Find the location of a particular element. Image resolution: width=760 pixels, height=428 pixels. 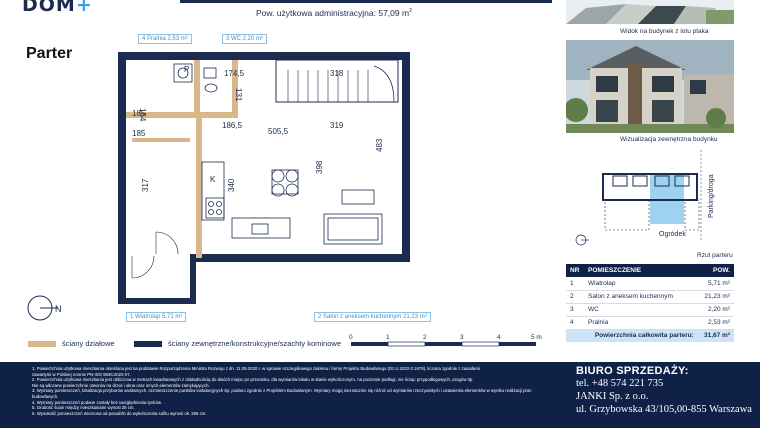

room-tag-wc: 3 WC 2,20 m² is located at coordinates (245, 39).